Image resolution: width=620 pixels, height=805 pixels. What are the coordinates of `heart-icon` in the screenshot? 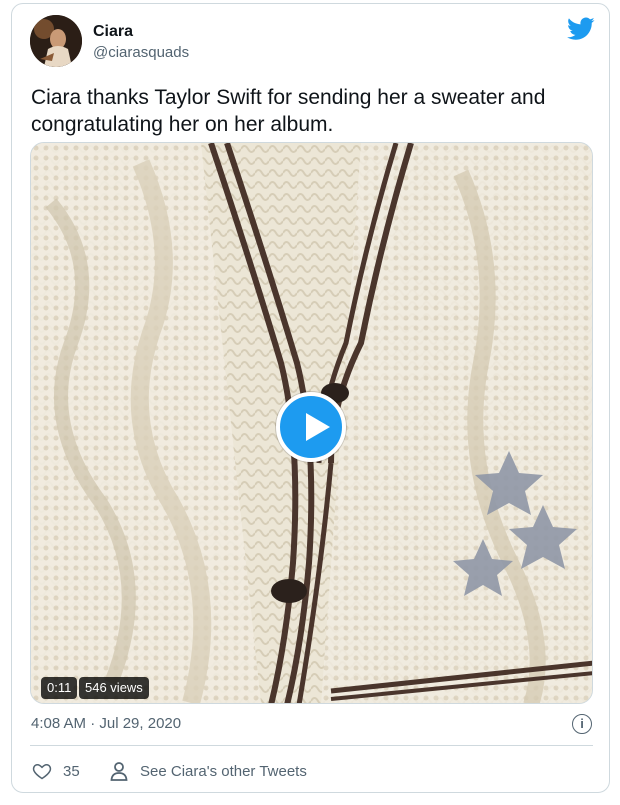 It's located at (42, 771).